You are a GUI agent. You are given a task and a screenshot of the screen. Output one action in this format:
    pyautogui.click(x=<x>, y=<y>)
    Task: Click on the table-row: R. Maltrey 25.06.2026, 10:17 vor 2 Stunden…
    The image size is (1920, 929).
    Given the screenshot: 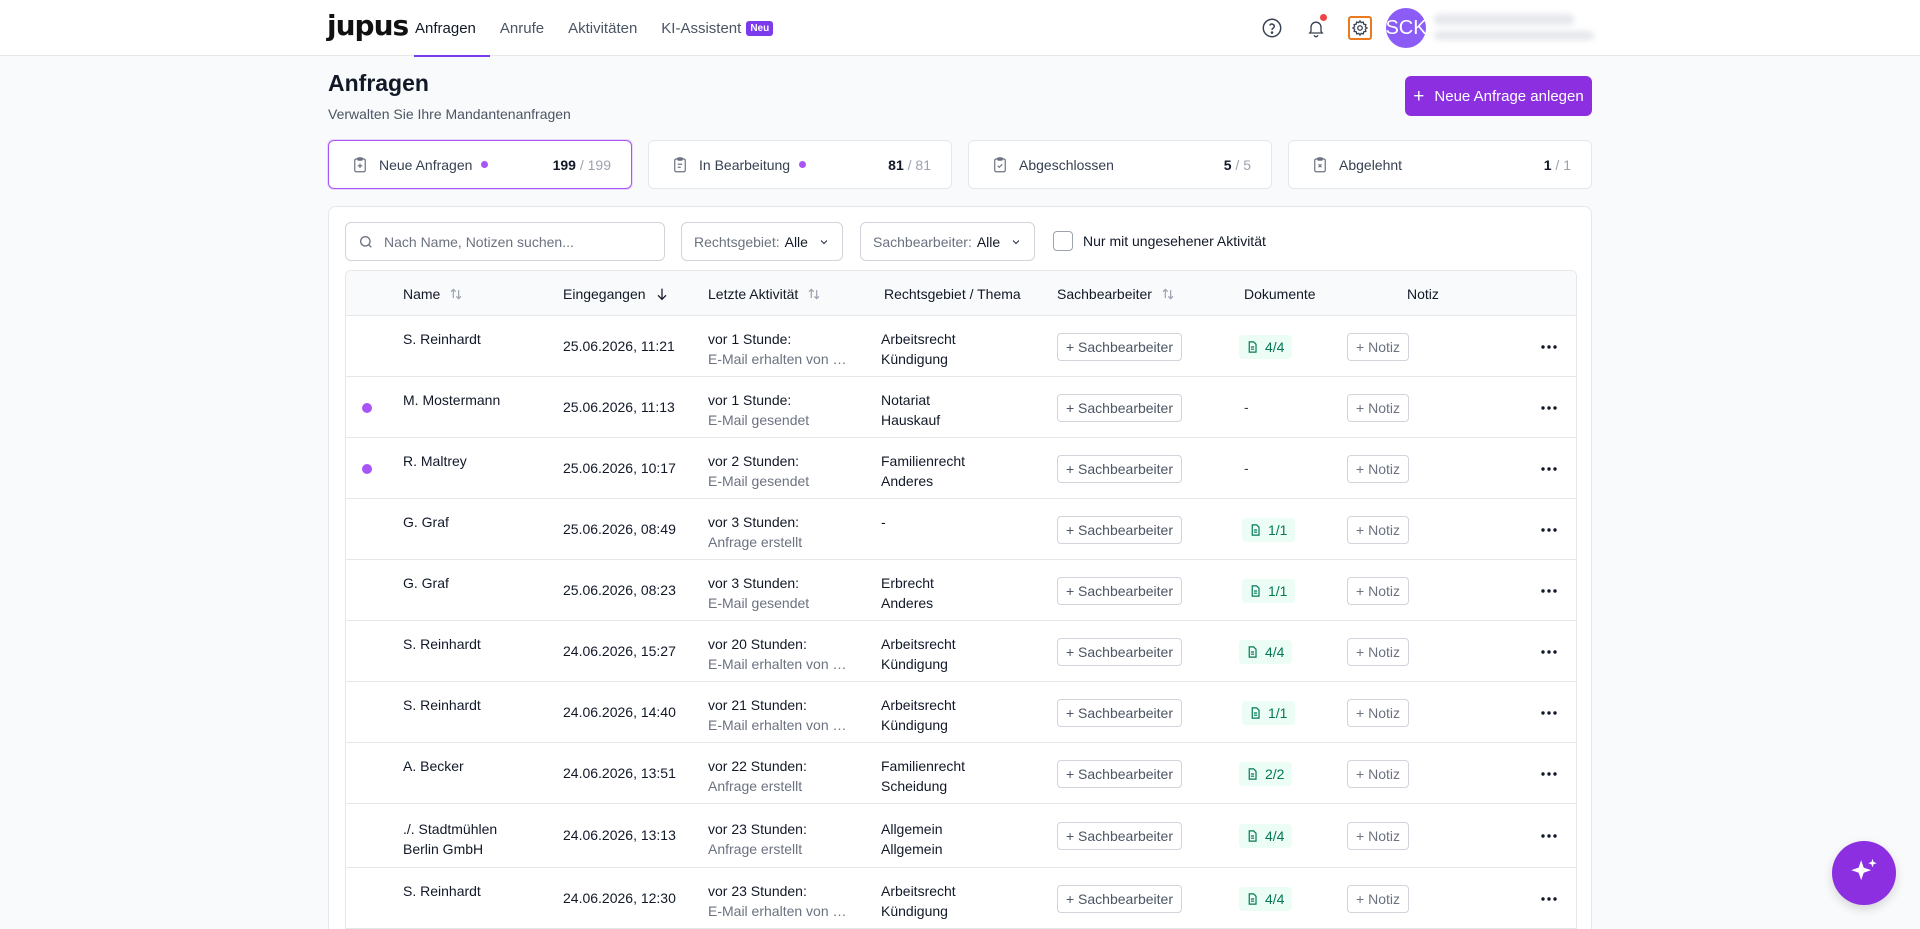 What is the action you would take?
    pyautogui.click(x=961, y=468)
    